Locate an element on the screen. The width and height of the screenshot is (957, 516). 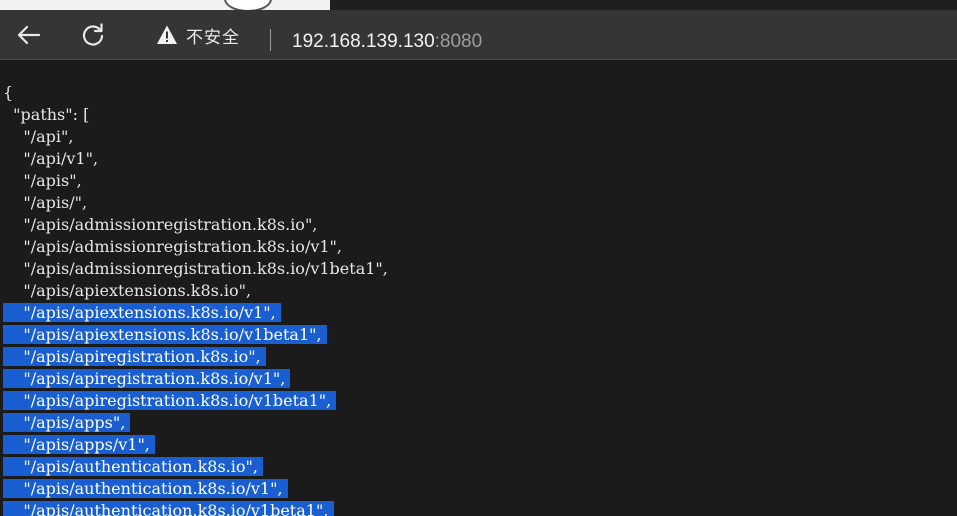
json-path-item: "/apis/admissionregistration.k8s.io", is located at coordinates (170, 224).